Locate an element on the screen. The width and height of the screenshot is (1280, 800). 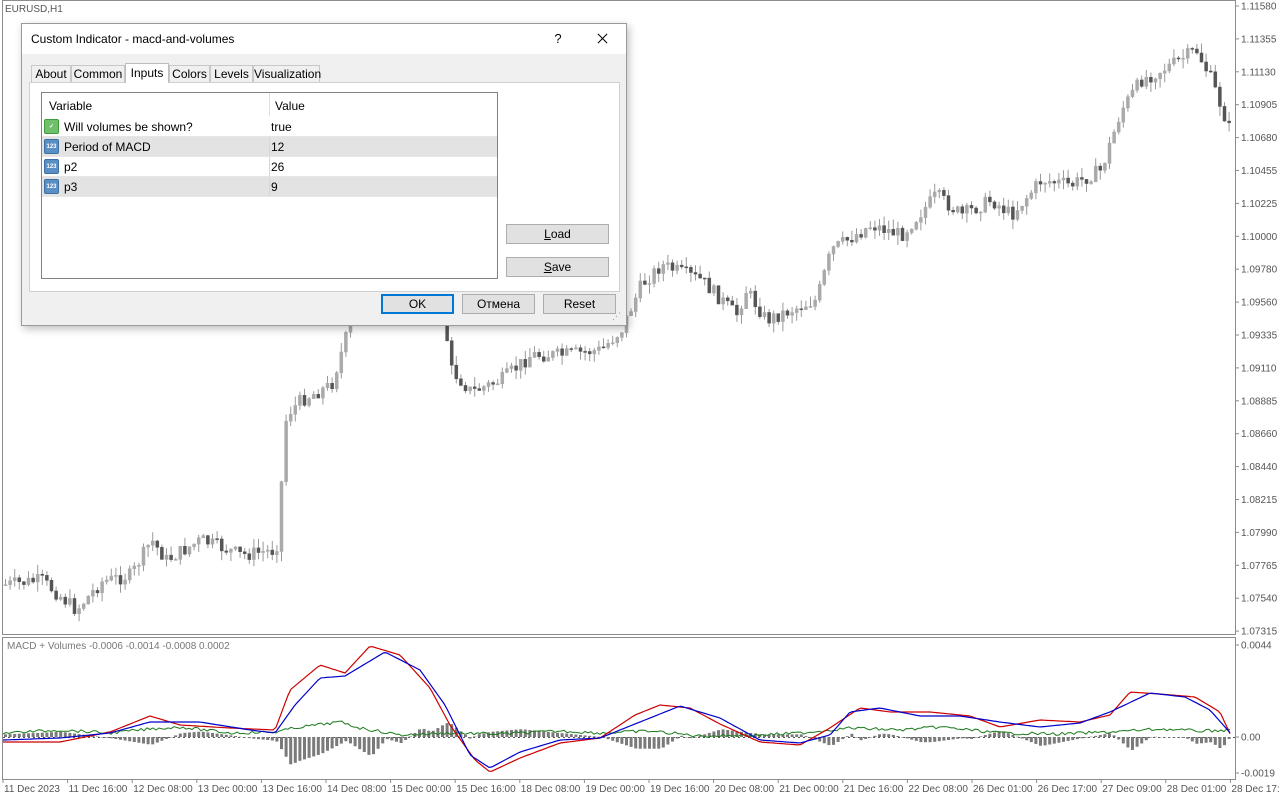
time-tick-label: 22 Dec 08:00 is located at coordinates (938, 789).